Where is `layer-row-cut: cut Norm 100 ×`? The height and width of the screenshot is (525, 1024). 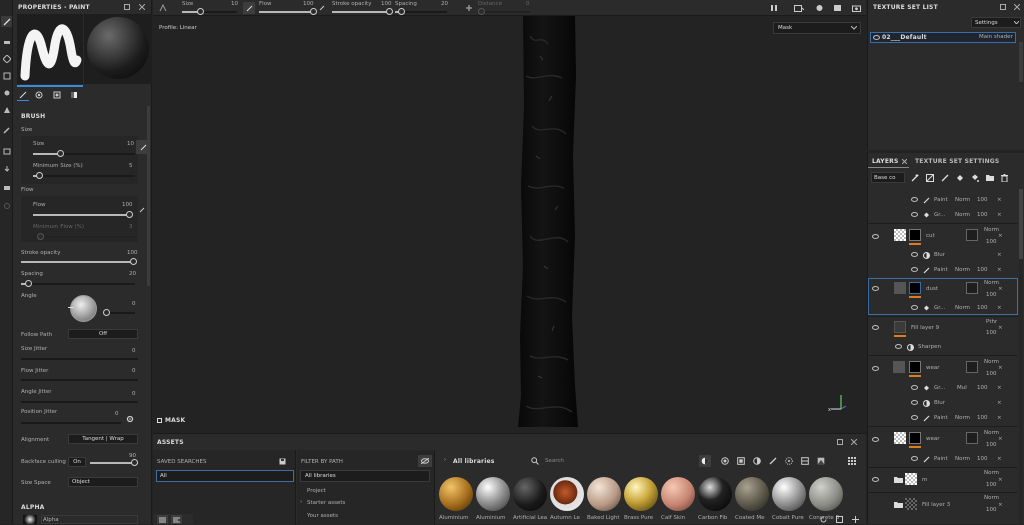
layer-row-cut: cut Norm 100 × is located at coordinates (943, 235).